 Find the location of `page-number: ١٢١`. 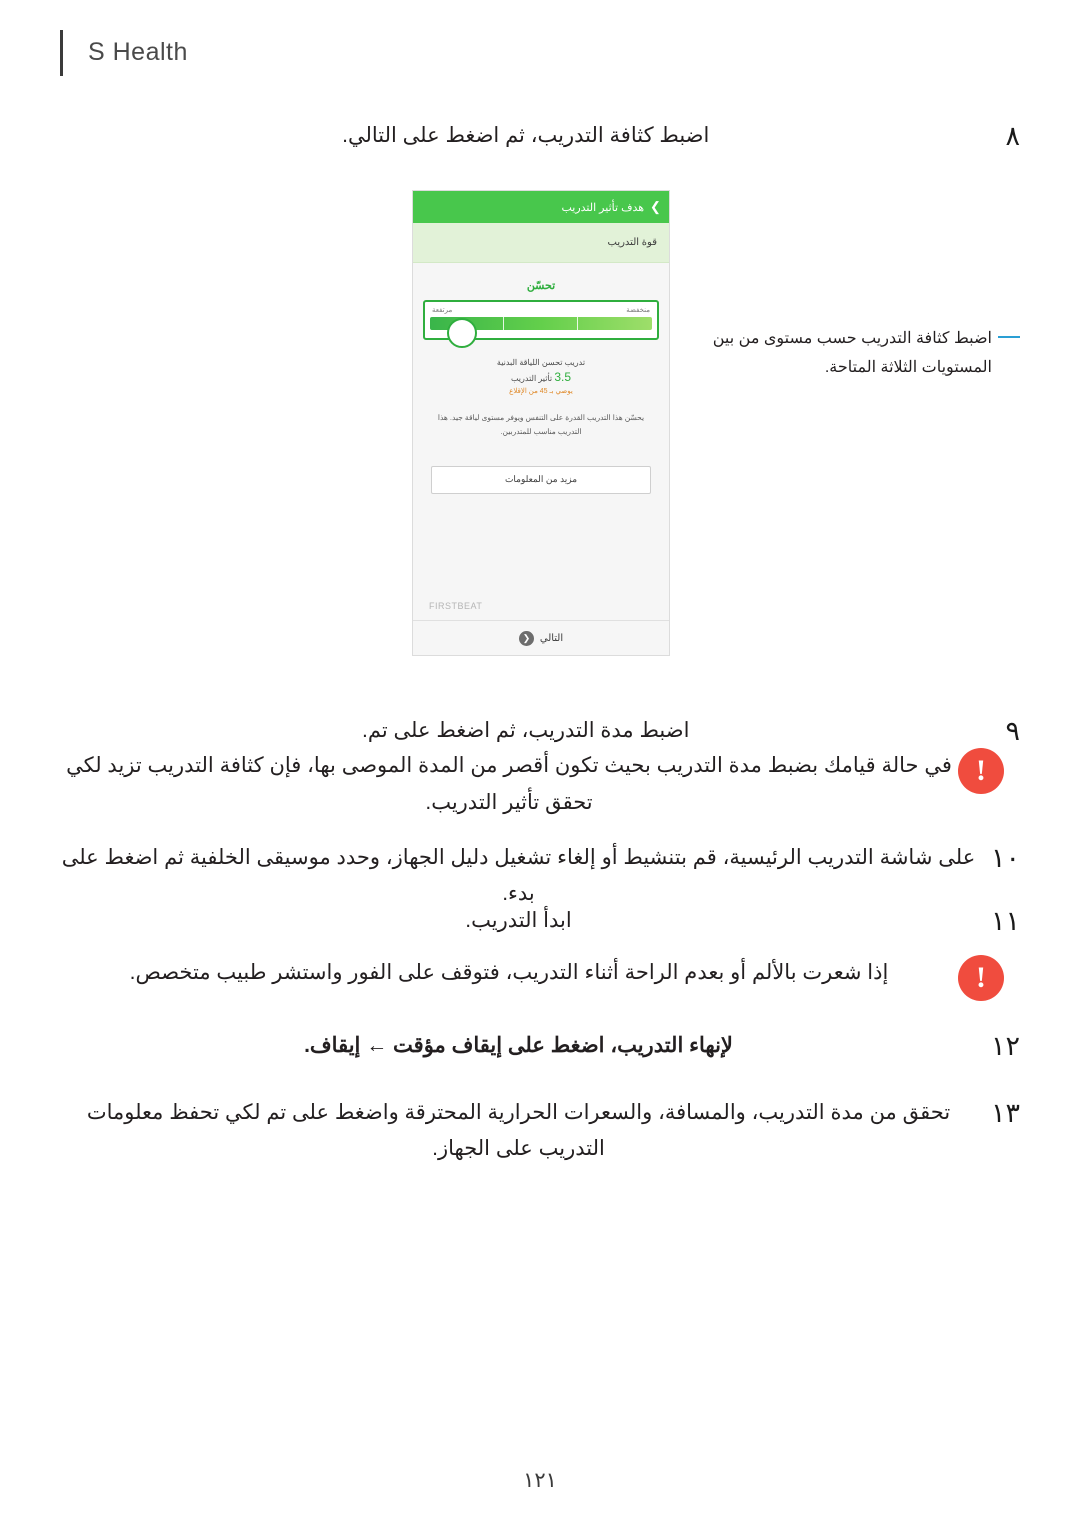

page-number: ١٢١ is located at coordinates (540, 1480).